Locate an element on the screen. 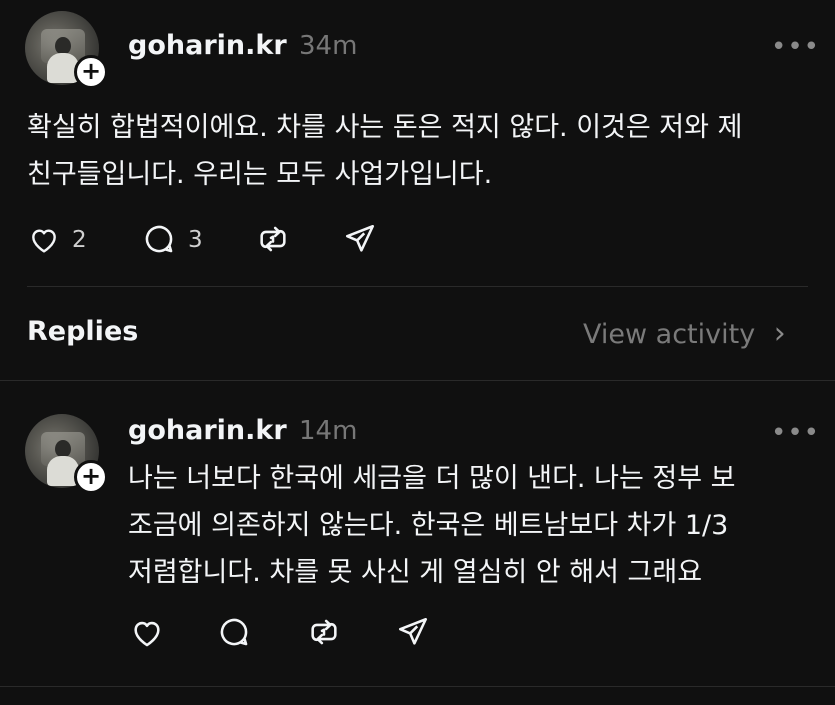 This screenshot has width=835, height=705. chevron-right-icon: › is located at coordinates (779, 333).